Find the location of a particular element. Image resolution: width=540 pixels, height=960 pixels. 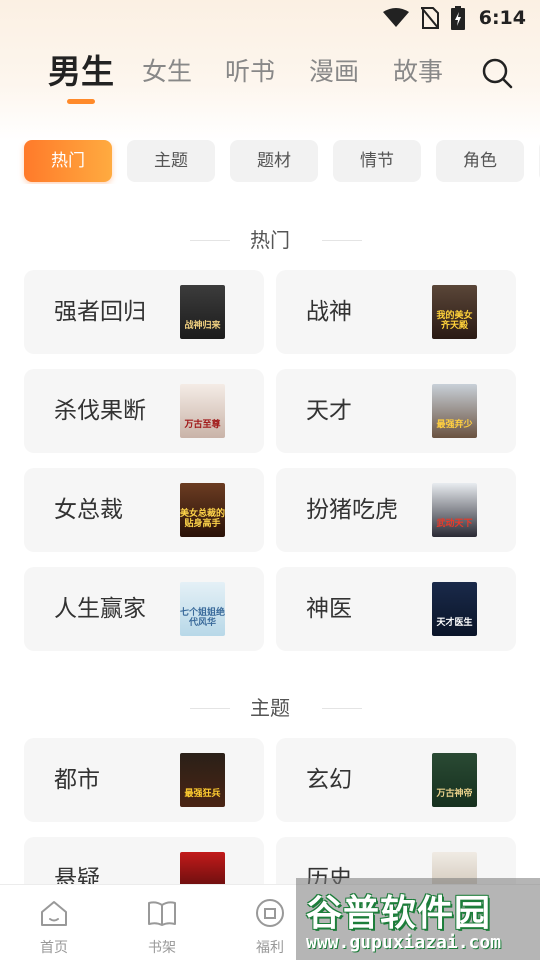

card-label: 天才 is located at coordinates (329, 411).